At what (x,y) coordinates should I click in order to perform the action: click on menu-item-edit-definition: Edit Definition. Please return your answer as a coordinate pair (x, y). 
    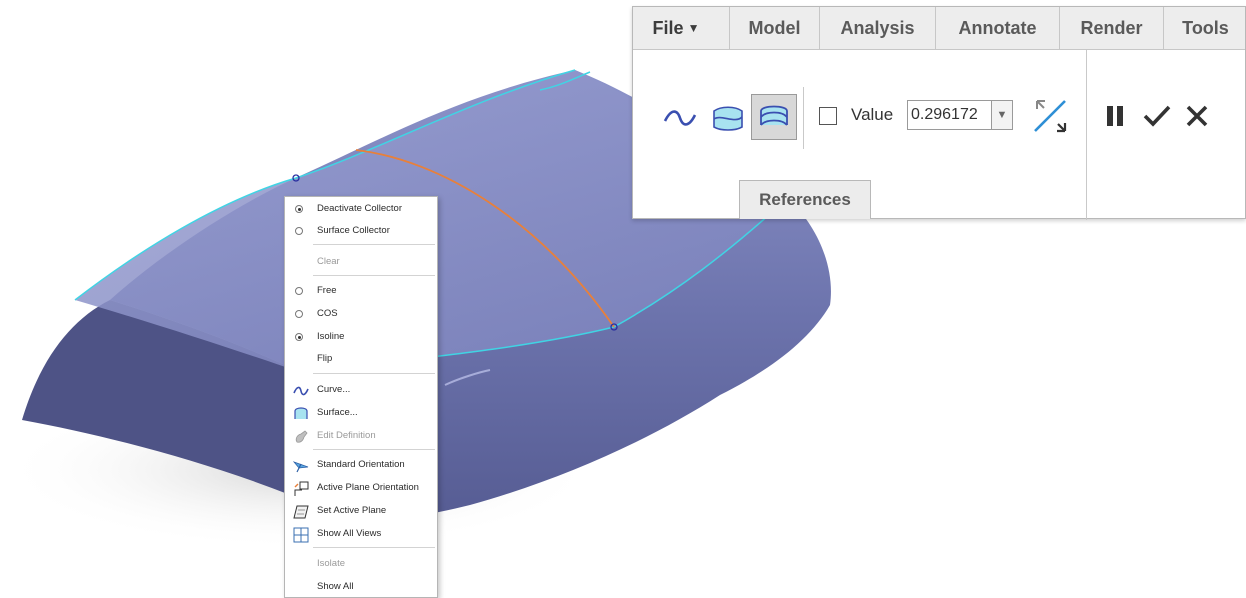
    Looking at the image, I should click on (361, 436).